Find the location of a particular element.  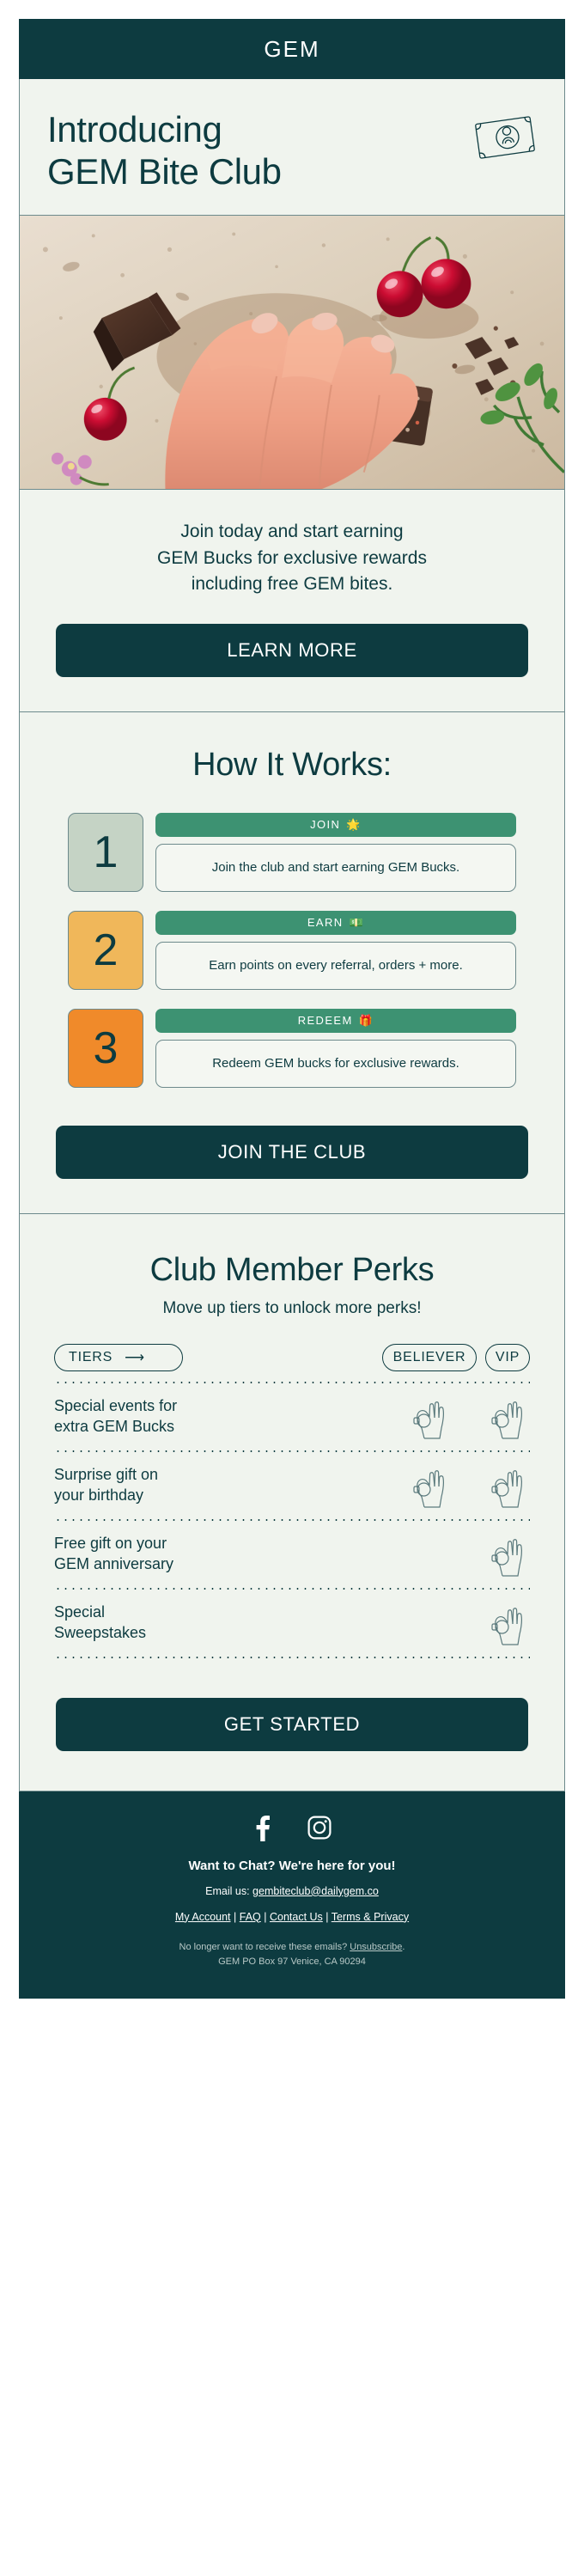

tiers-table-header: TIERS ⟶ BELIEVER VIP is located at coordinates (292, 1357).